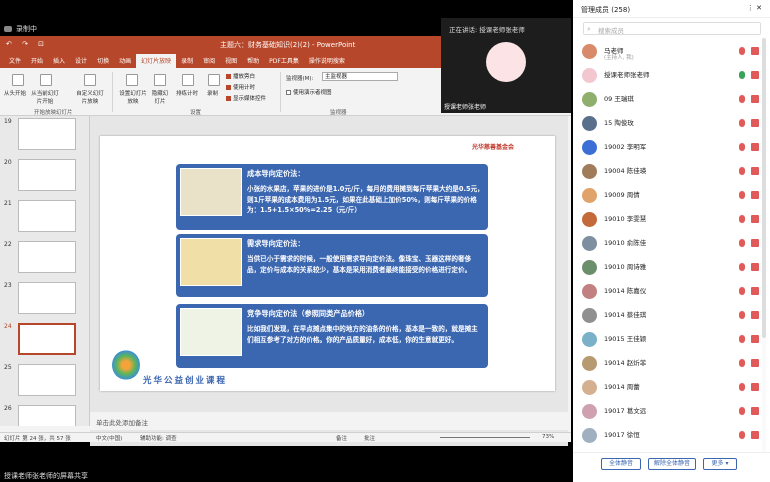 The width and height of the screenshot is (770, 482). Describe the element at coordinates (253, 62) in the screenshot. I see `tab-help: 帮助` at that location.